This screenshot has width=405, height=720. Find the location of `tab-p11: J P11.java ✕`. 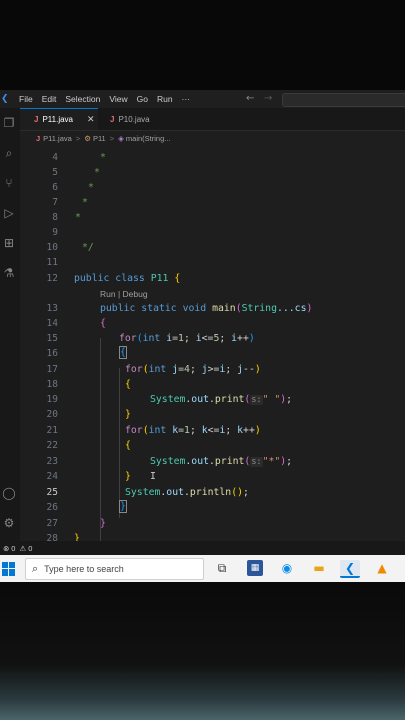

tab-p11: J P11.java ✕ is located at coordinates (59, 119).